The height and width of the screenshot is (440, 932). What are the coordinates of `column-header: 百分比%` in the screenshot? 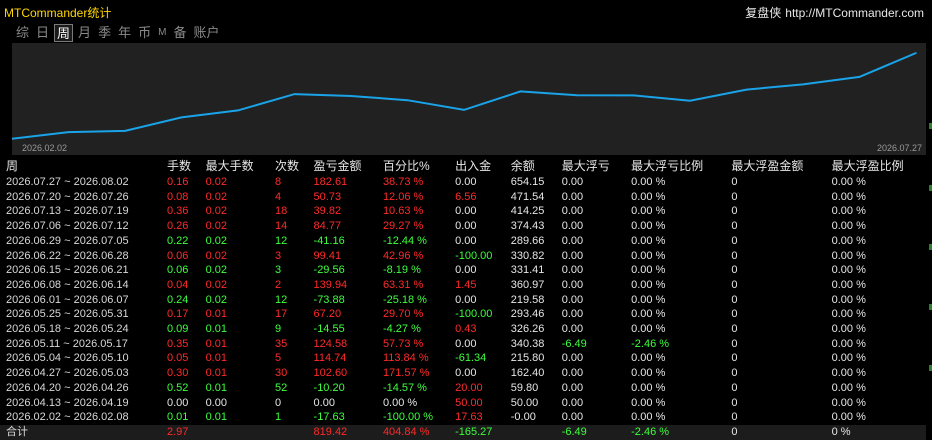 It's located at (413, 166).